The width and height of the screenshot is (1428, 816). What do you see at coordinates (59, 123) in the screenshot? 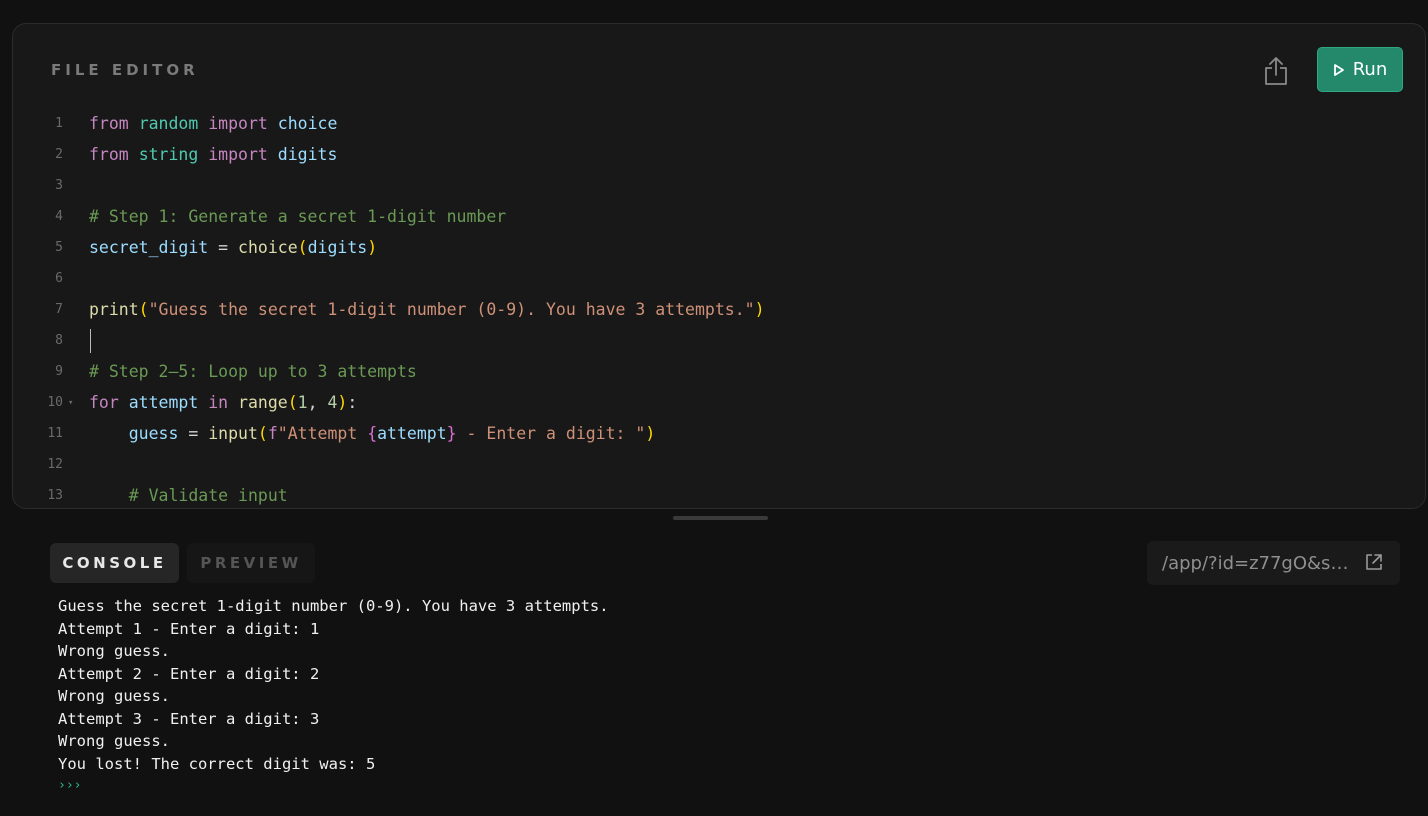
I see `line-number: 1` at bounding box center [59, 123].